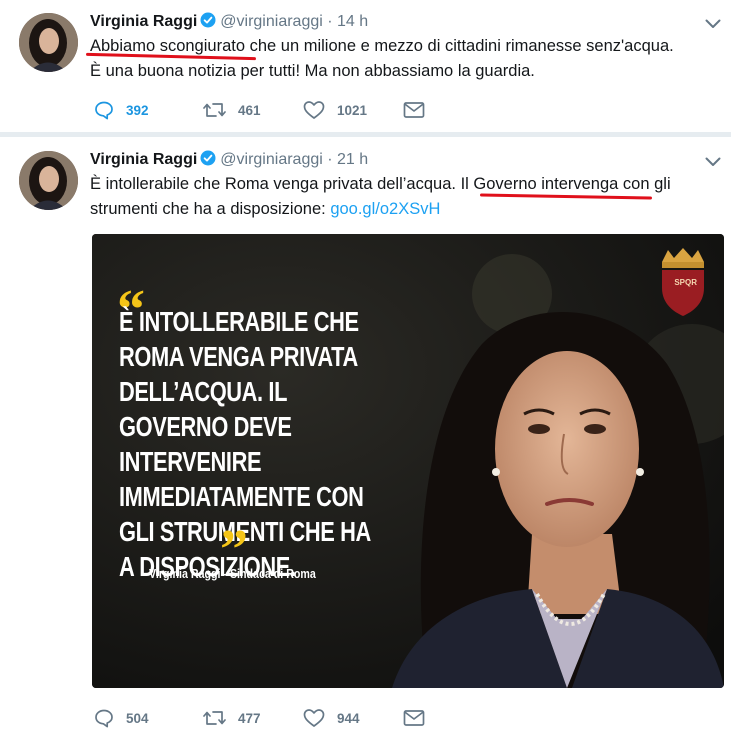  What do you see at coordinates (234, 550) in the screenshot?
I see `close-quote-mark: ”` at bounding box center [234, 550].